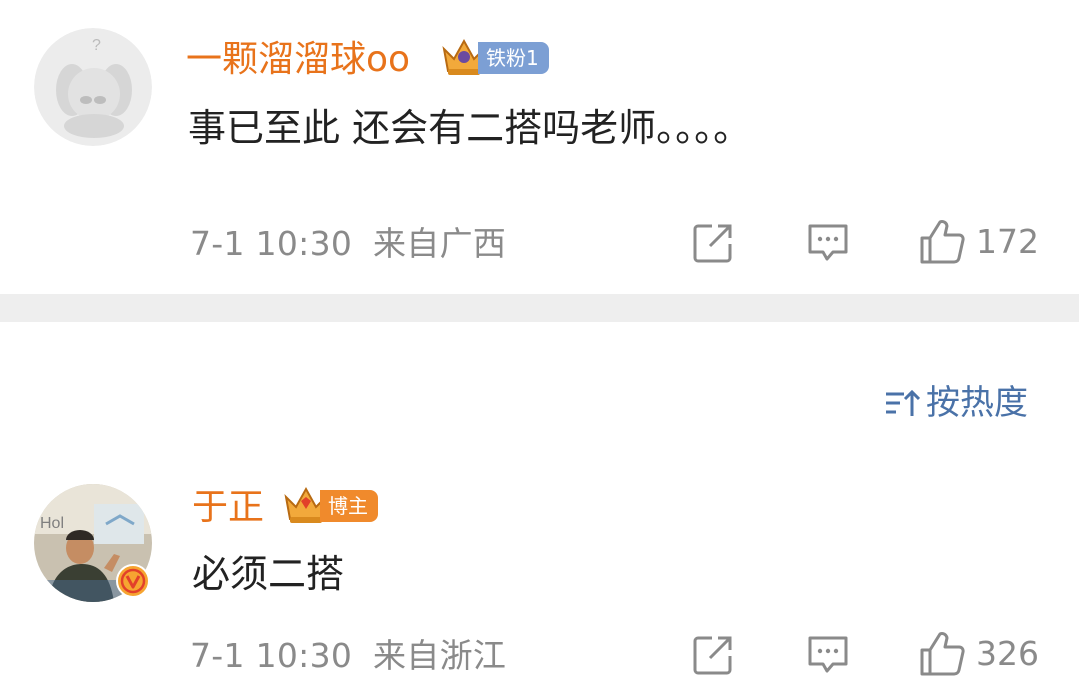 The image size is (1079, 697). Describe the element at coordinates (349, 506) in the screenshot. I see `badge-label: 博主` at that location.